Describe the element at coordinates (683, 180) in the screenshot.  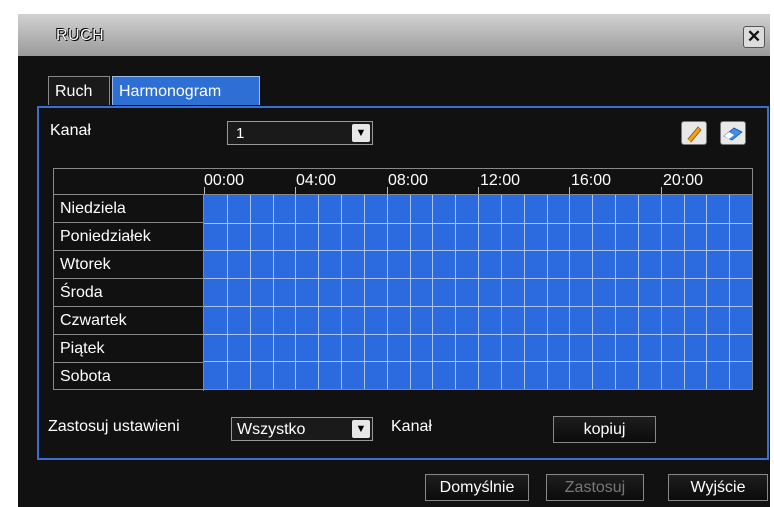
I see `hour-label: 20:00` at that location.